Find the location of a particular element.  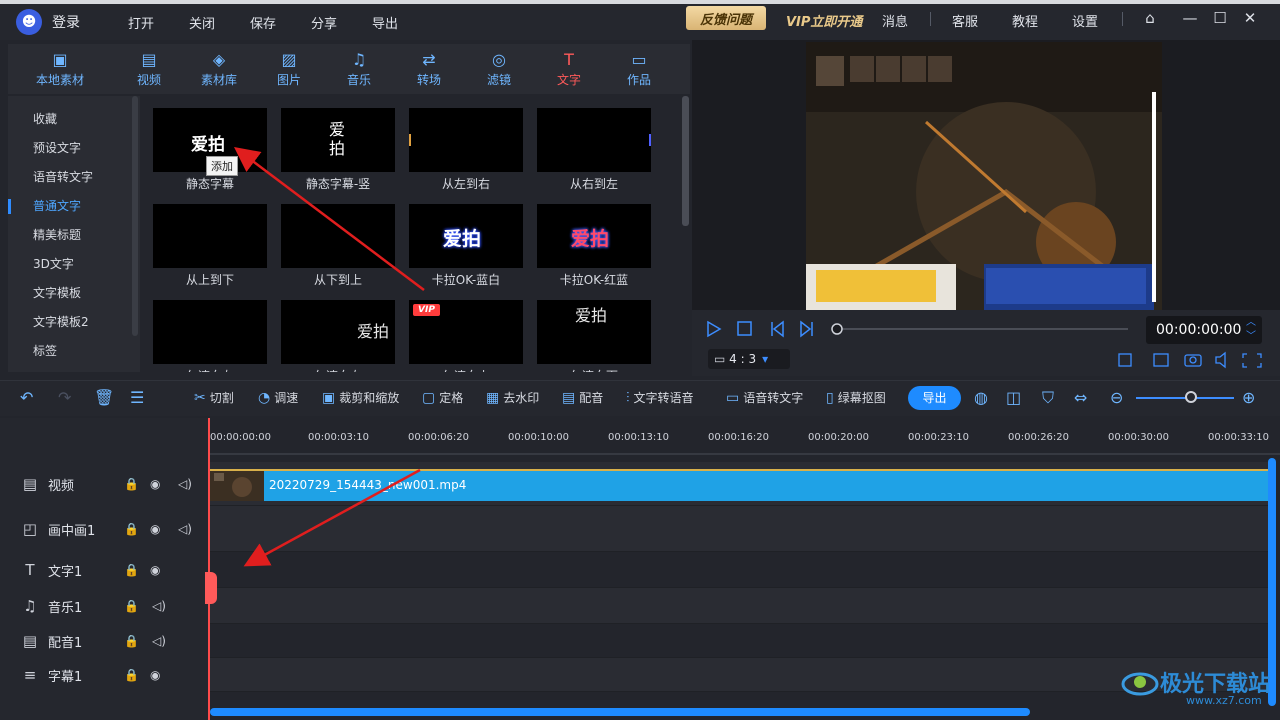

tts-button: ⫶ 文字转语音 is located at coordinates (660, 397).